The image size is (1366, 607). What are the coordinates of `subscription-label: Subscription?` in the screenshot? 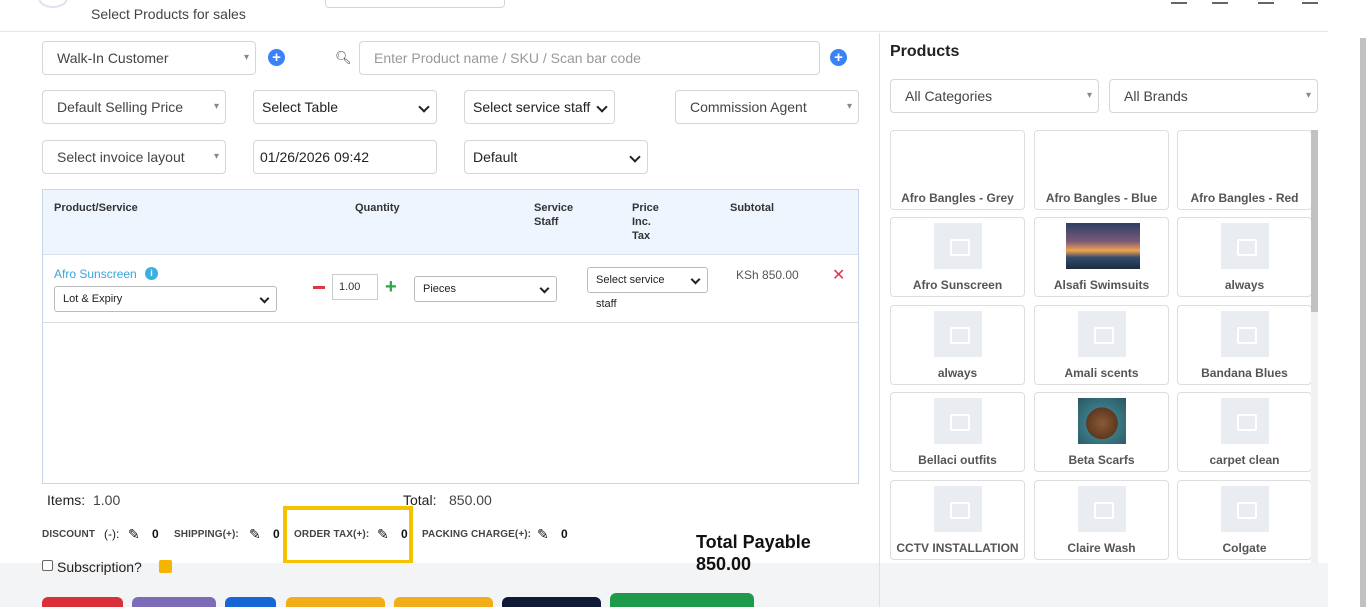 It's located at (99, 567).